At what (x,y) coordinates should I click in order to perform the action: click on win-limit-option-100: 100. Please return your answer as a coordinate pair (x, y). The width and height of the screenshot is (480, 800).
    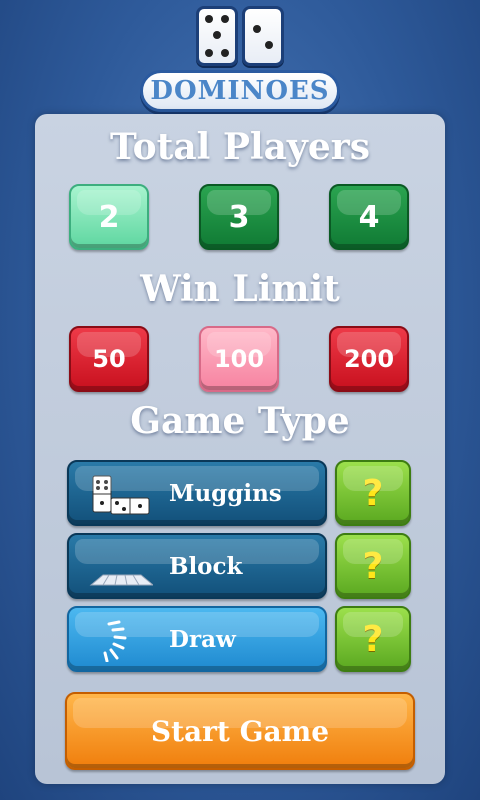
    Looking at the image, I should click on (239, 359).